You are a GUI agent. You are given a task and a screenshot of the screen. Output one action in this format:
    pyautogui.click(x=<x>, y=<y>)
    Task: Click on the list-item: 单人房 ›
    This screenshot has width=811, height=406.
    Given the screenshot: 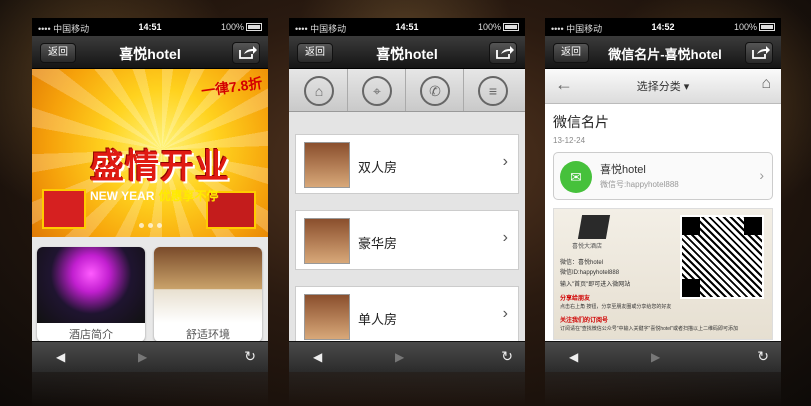 What is the action you would take?
    pyautogui.click(x=407, y=316)
    